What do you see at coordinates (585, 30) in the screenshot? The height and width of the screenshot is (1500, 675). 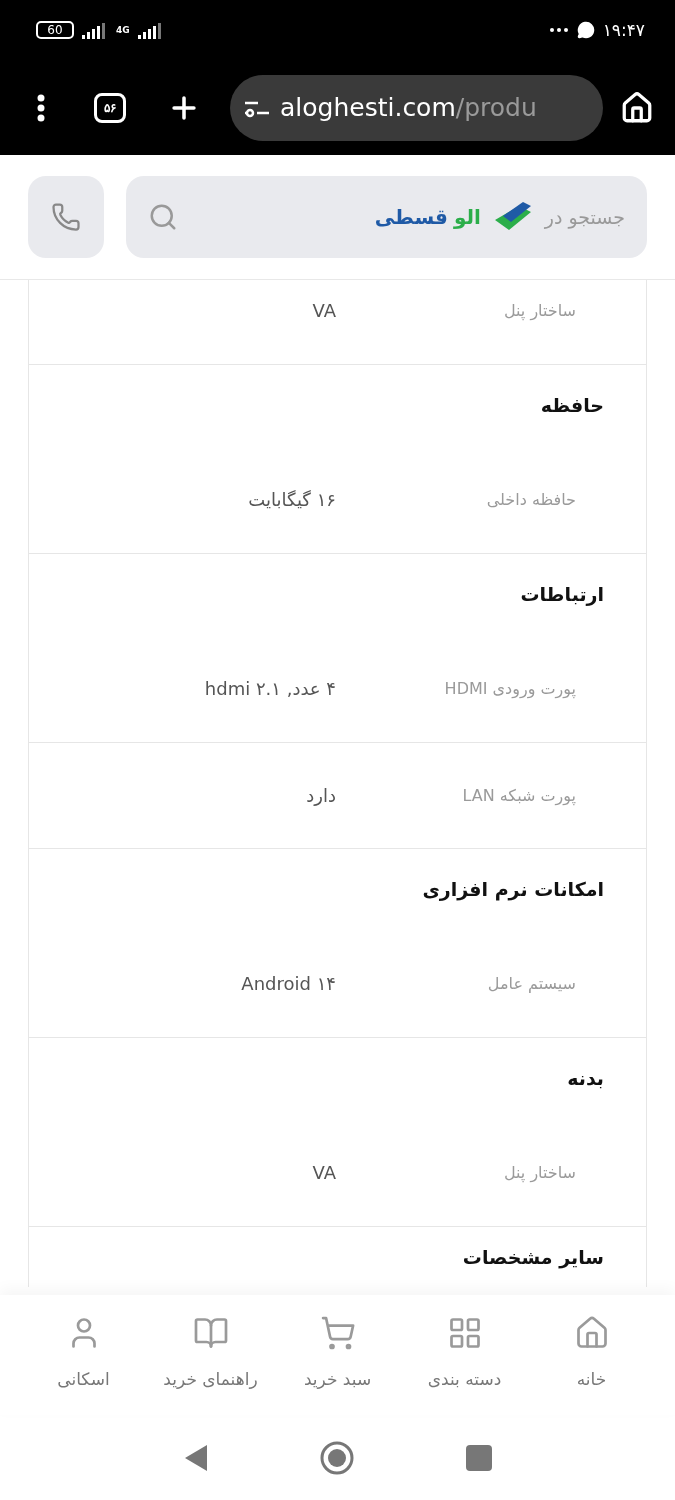 I see `chat-bubble-icon` at bounding box center [585, 30].